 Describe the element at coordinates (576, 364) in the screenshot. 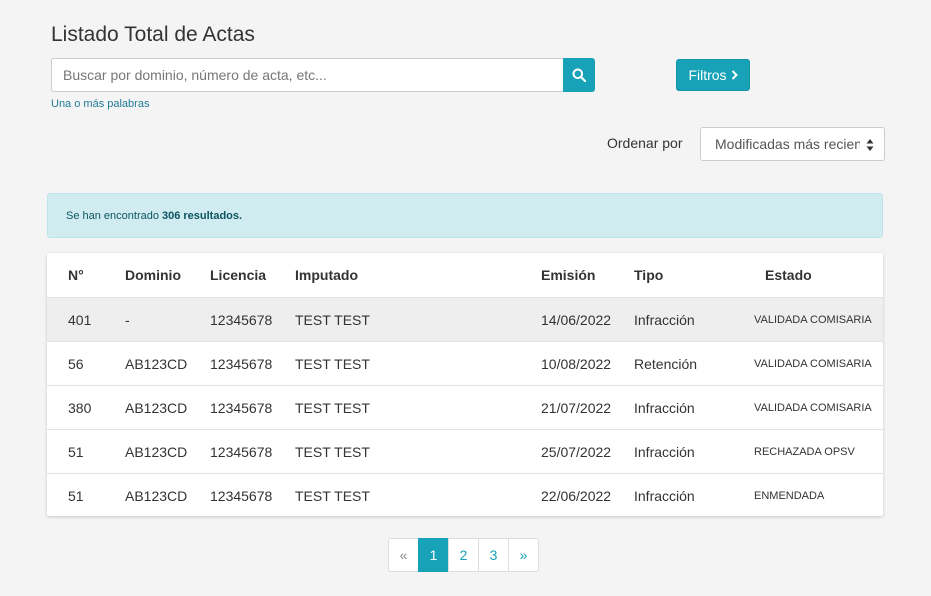

I see `cell-emision: 10/08/2022` at that location.